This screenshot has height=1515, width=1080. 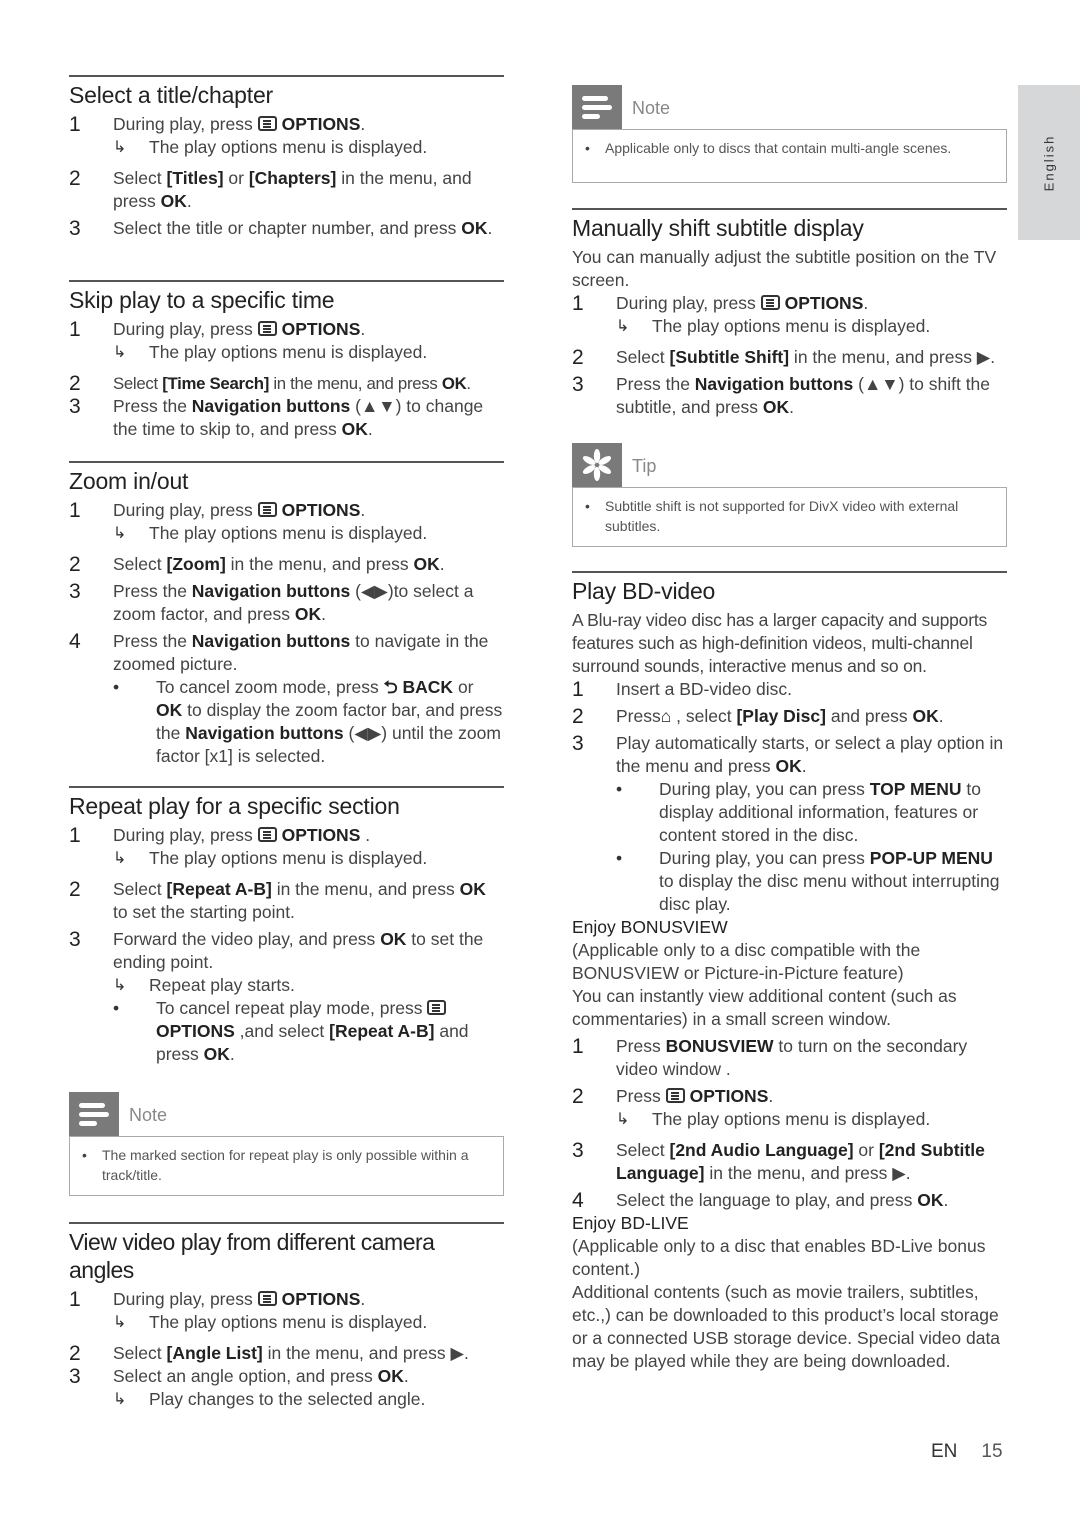 What do you see at coordinates (644, 466) in the screenshot?
I see `tip-label: Tip` at bounding box center [644, 466].